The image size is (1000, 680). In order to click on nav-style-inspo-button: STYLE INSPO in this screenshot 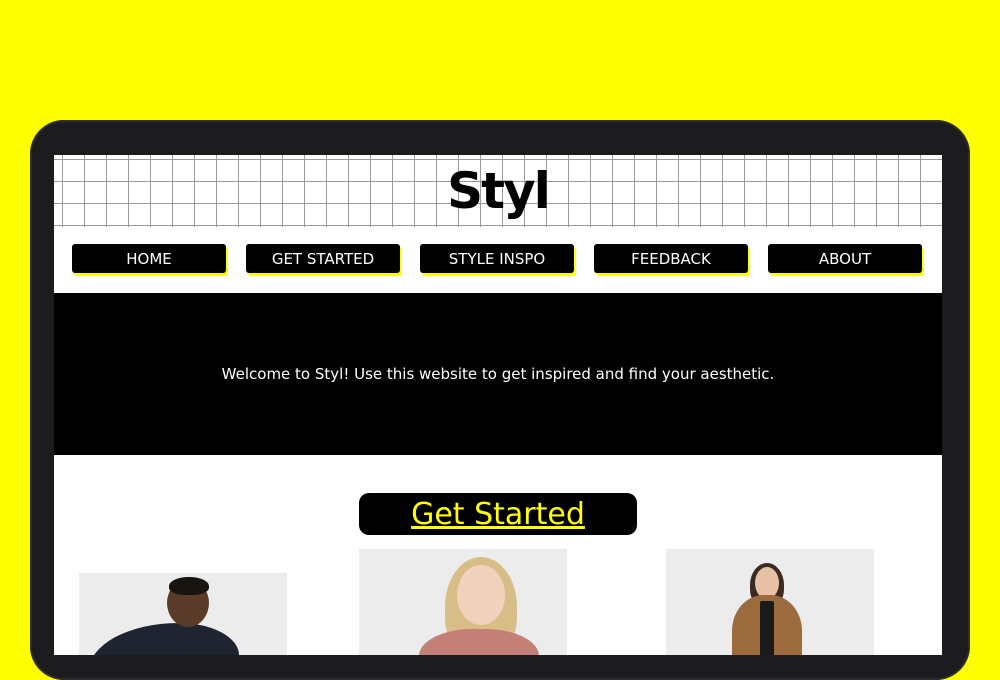, I will do `click(497, 258)`.